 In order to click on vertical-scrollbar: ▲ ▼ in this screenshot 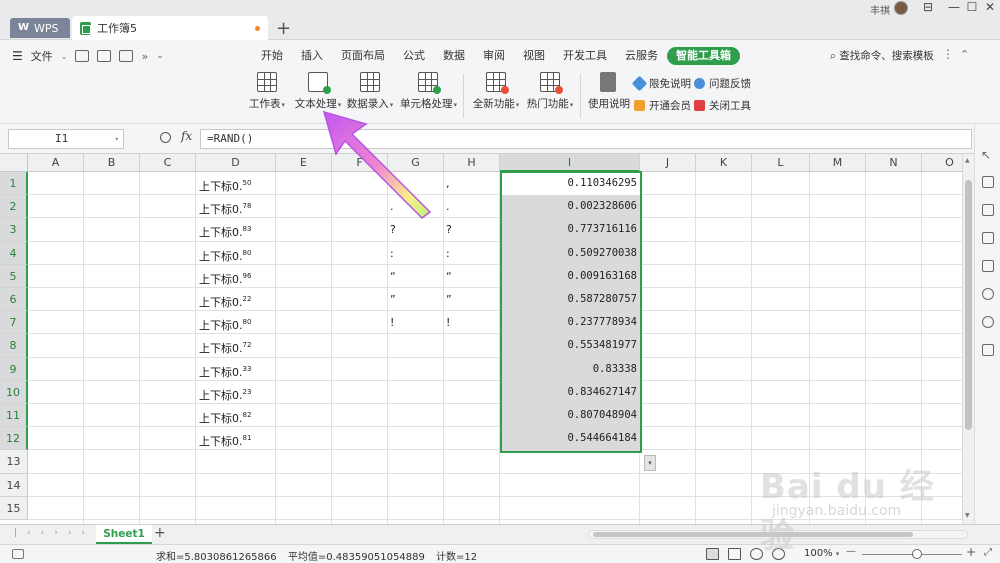, I will do `click(968, 339)`.